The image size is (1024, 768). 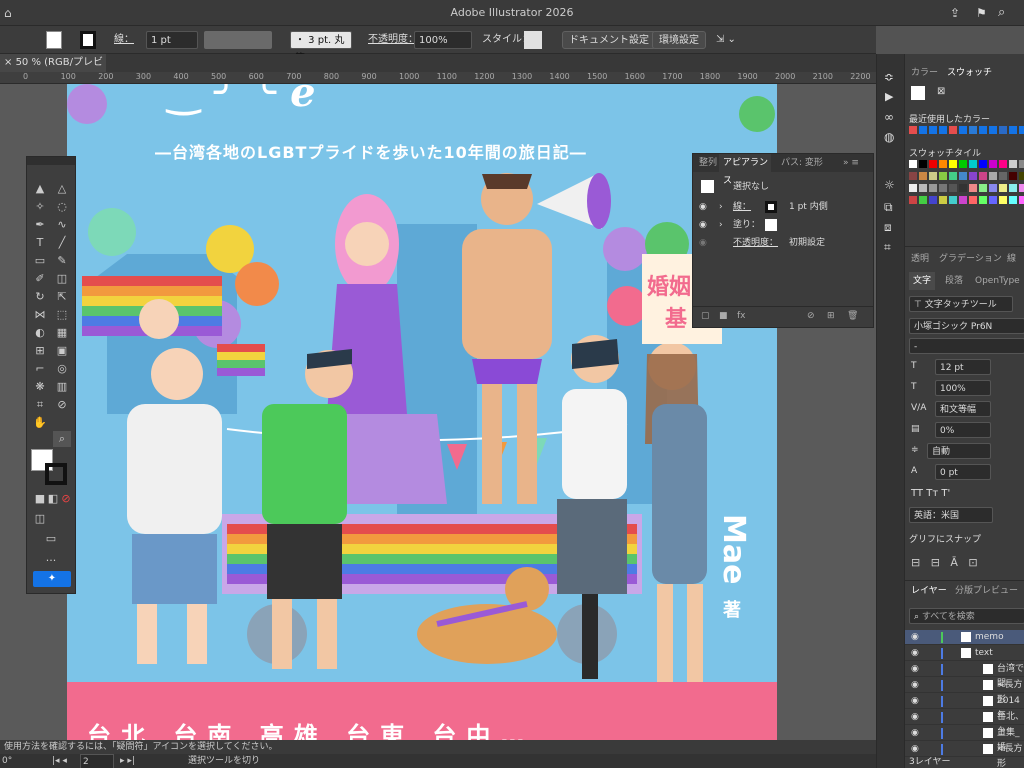 I want to click on brush-definition: ・ 3 pt. 丸筆, so click(x=321, y=47).